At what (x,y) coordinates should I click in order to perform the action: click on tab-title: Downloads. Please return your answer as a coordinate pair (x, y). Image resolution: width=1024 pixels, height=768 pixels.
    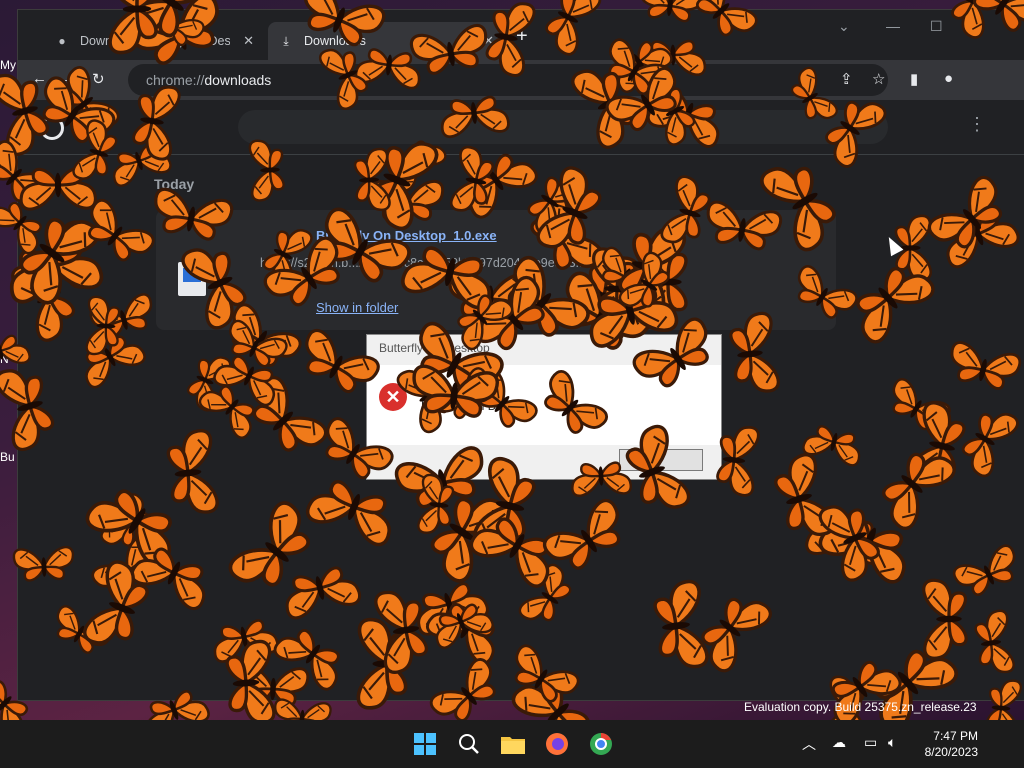
    Looking at the image, I should click on (335, 41).